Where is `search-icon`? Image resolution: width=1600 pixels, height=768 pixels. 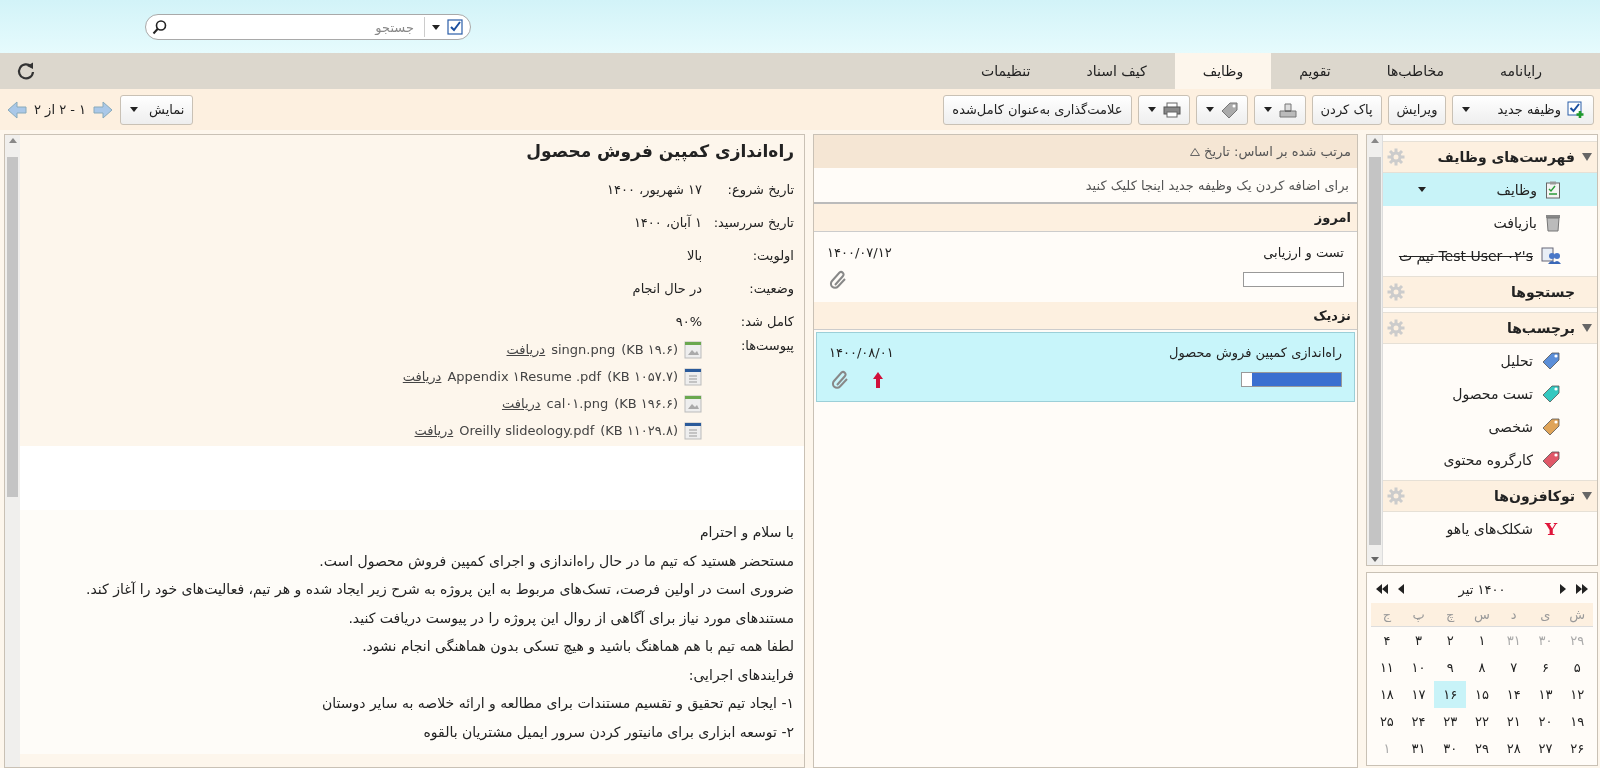
search-icon is located at coordinates (160, 27).